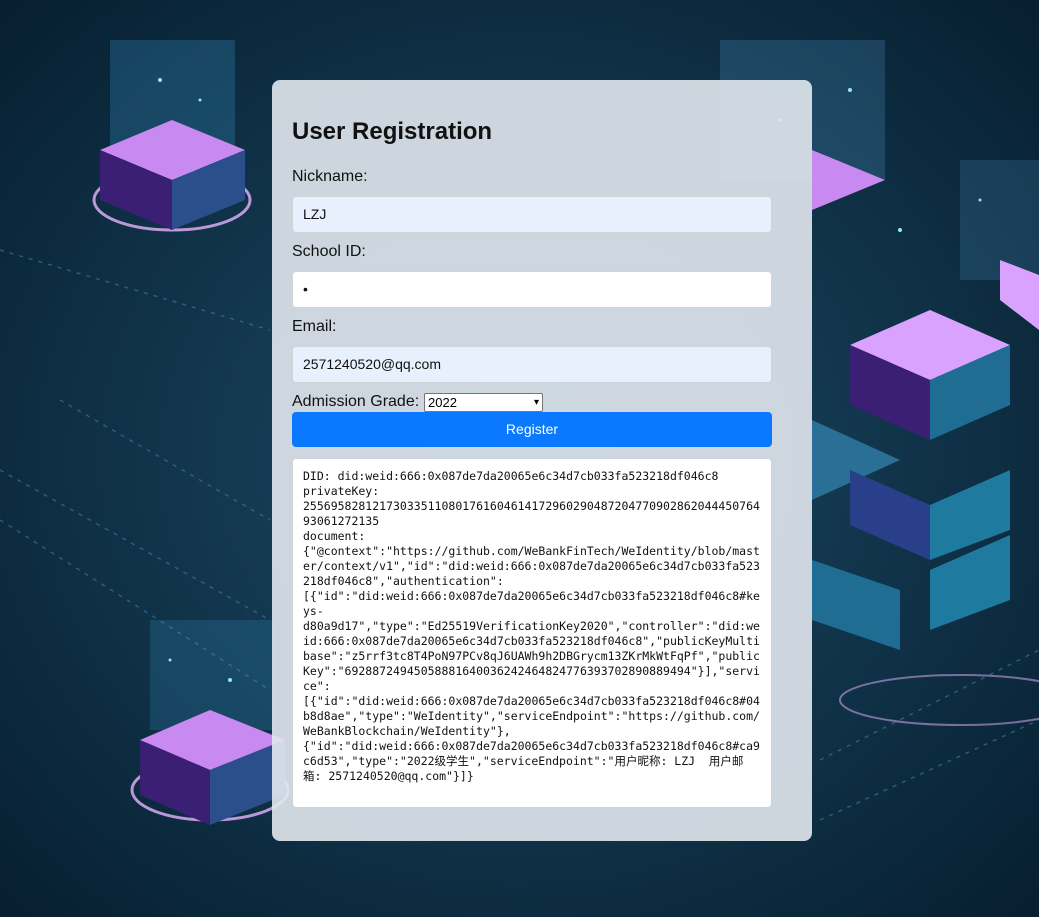 Image resolution: width=1039 pixels, height=917 pixels. I want to click on register-button: Register, so click(532, 429).